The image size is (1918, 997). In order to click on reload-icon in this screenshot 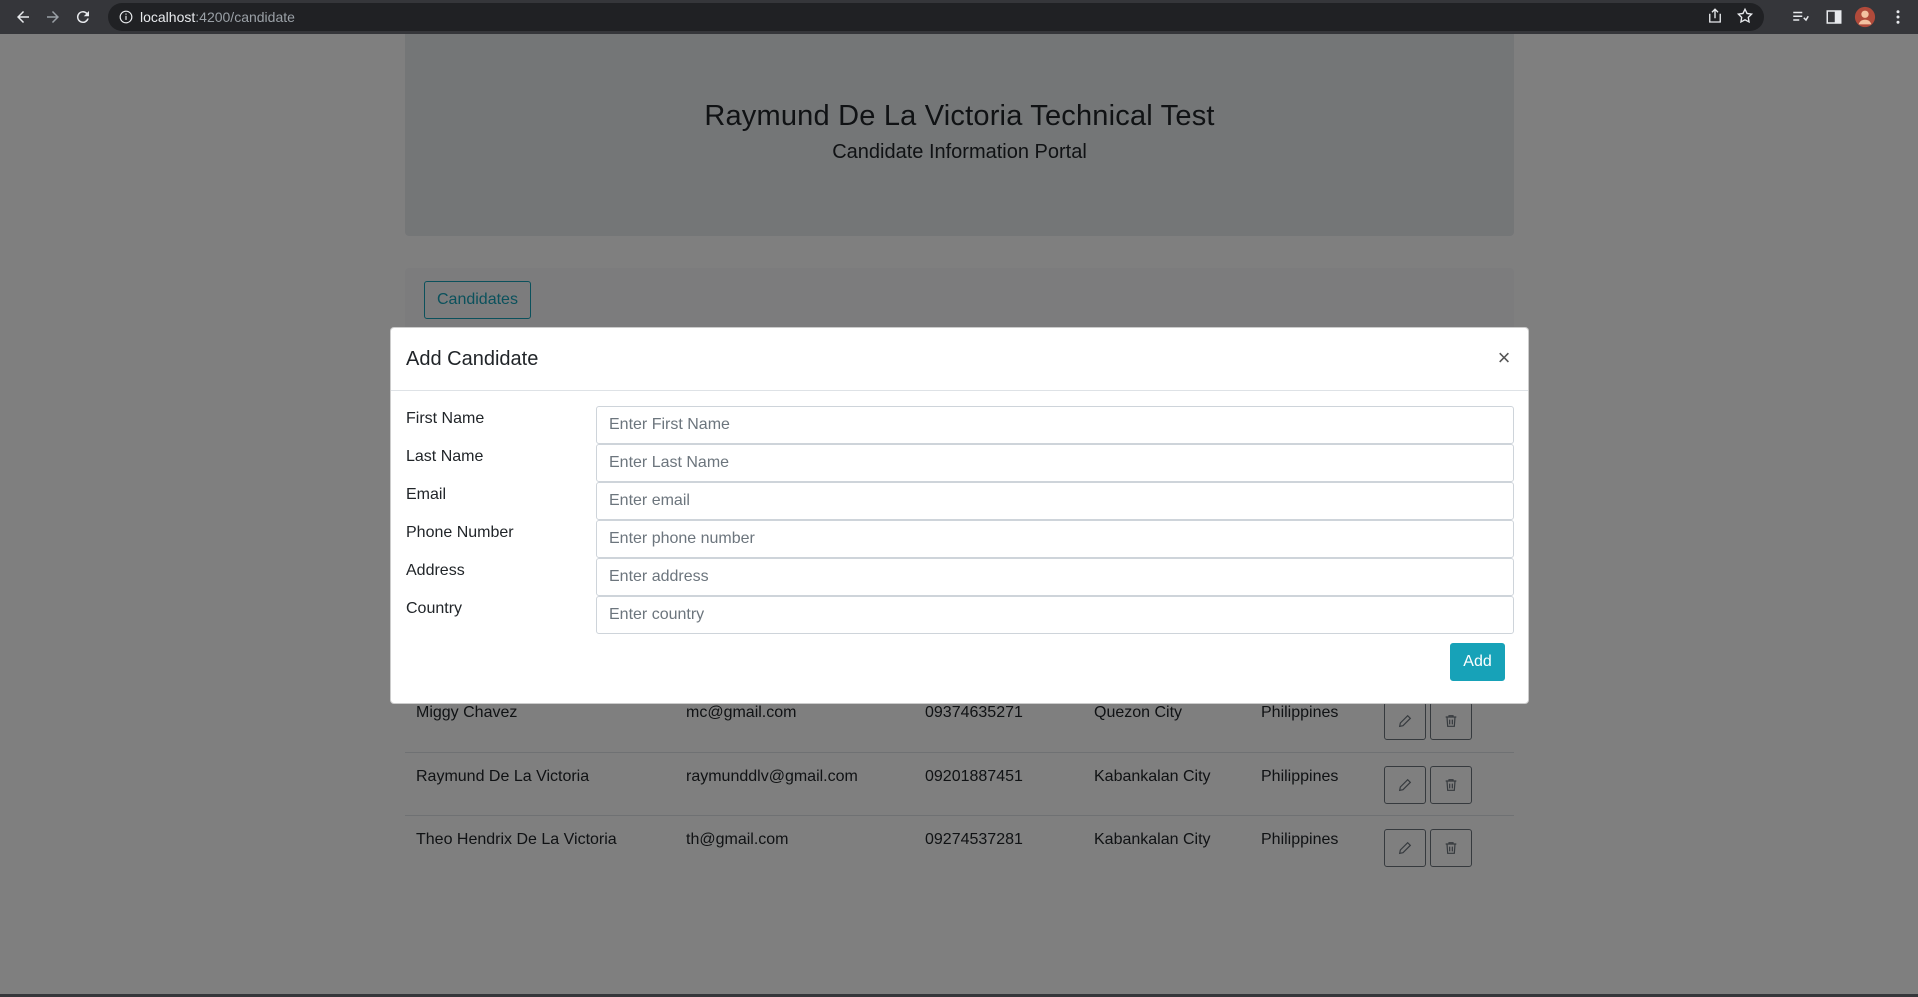, I will do `click(82, 17)`.